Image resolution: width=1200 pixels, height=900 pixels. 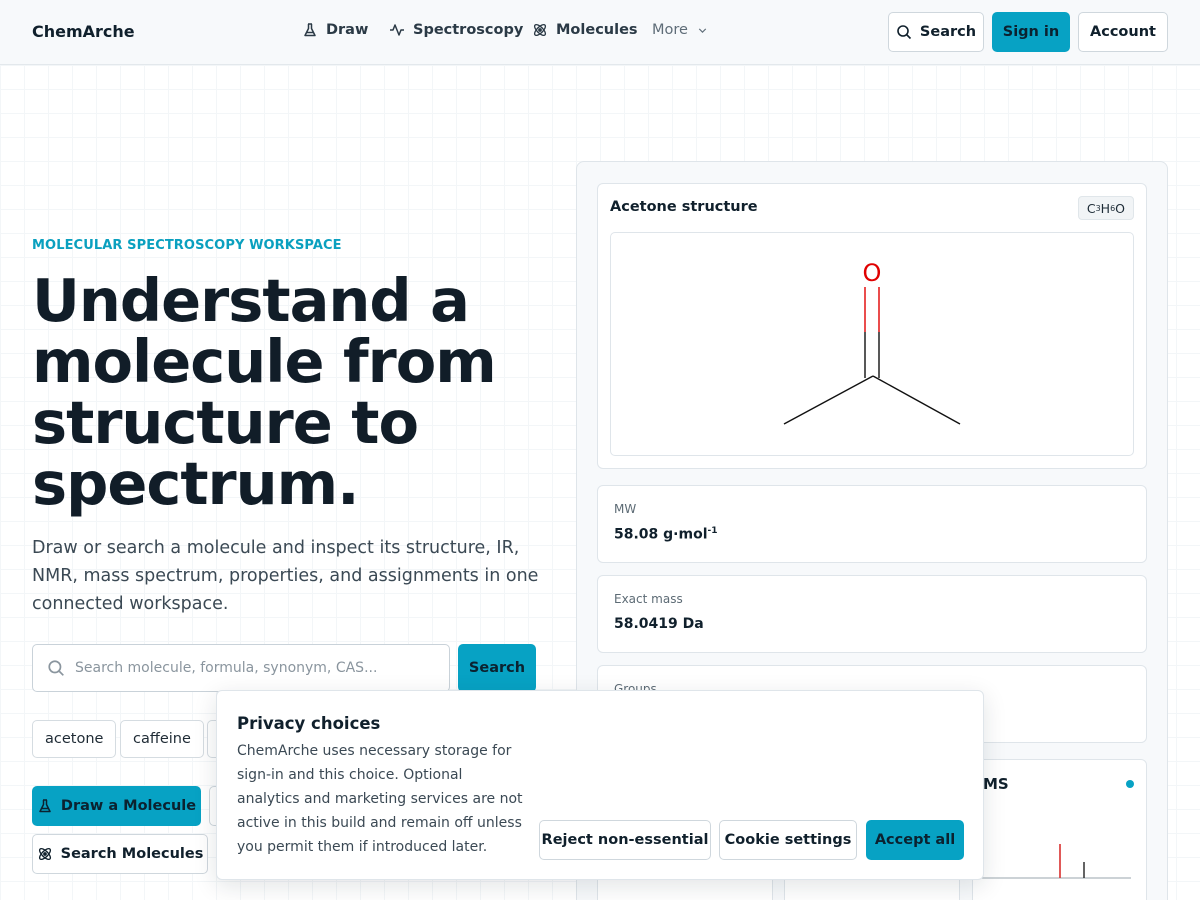 What do you see at coordinates (1105, 208) in the screenshot?
I see `formula-badge: C3H6O` at bounding box center [1105, 208].